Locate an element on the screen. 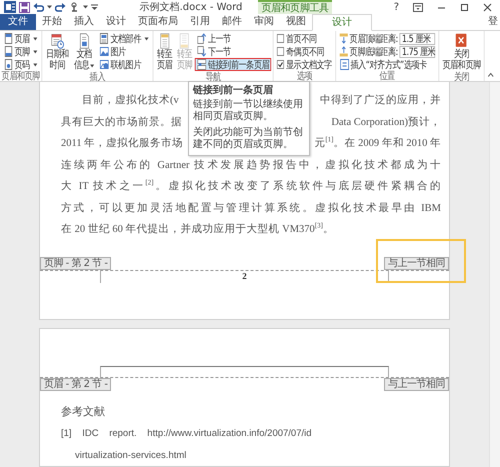 The height and width of the screenshot is (467, 500). window-title: 示例文档.docx - Word is located at coordinates (191, 7).